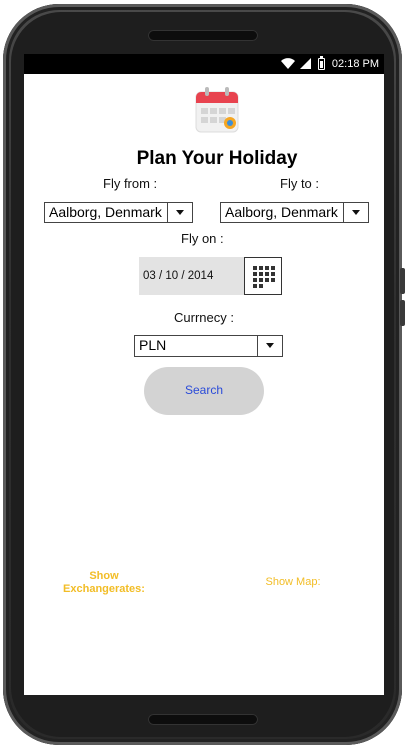  I want to click on date-picker-button, so click(263, 276).